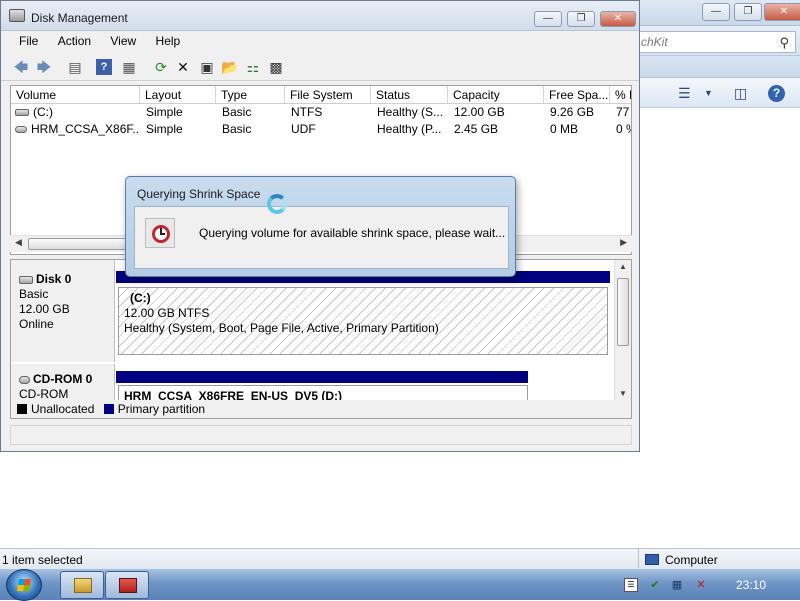 Image resolution: width=800 pixels, height=601 pixels. I want to click on dm-titlebar: Disk Management — ❐ ✕, so click(320, 16).